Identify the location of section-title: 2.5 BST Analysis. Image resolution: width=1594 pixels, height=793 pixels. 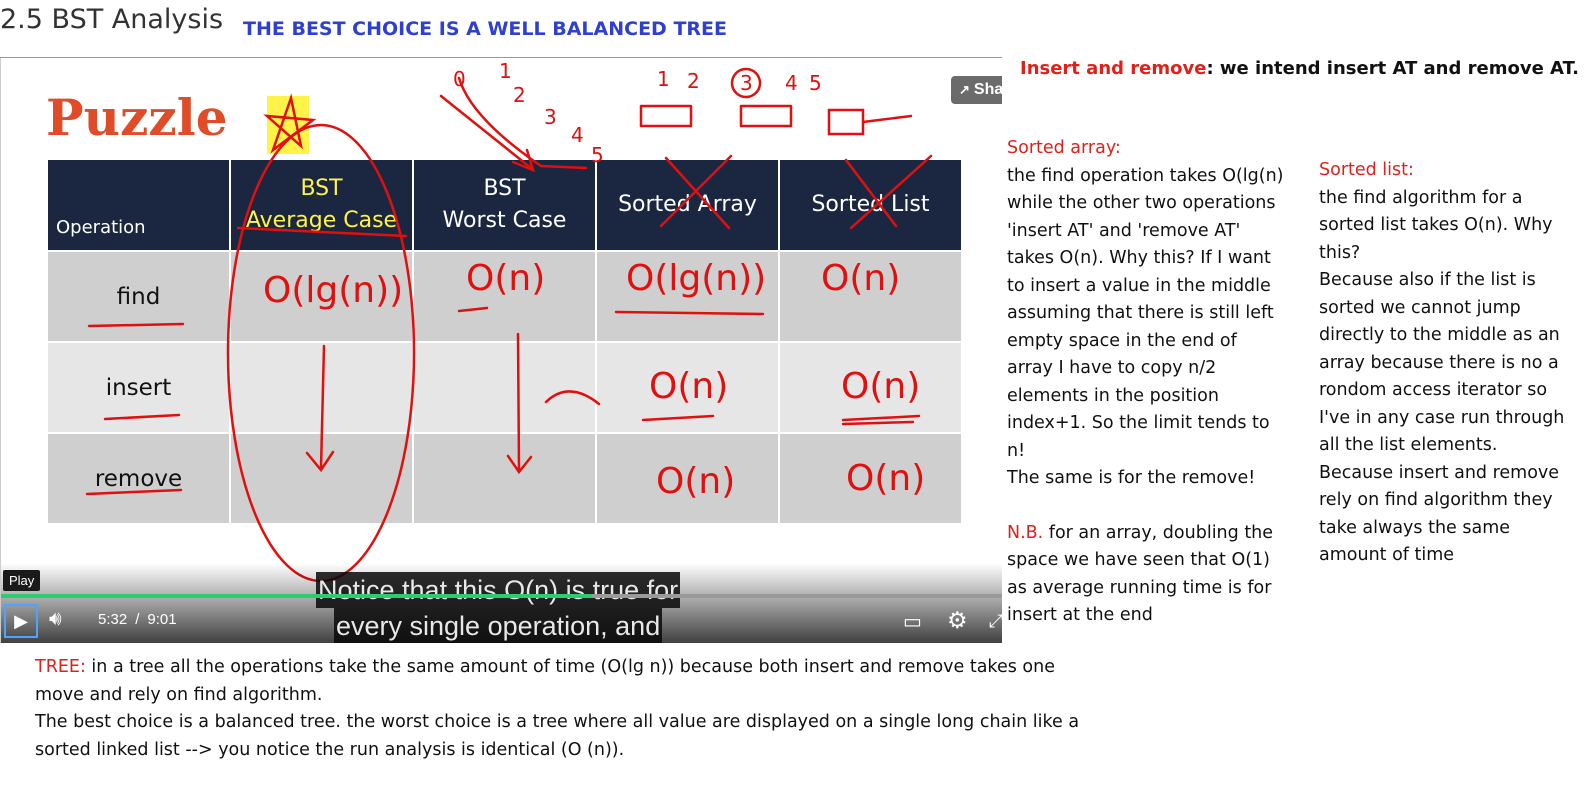
(112, 19).